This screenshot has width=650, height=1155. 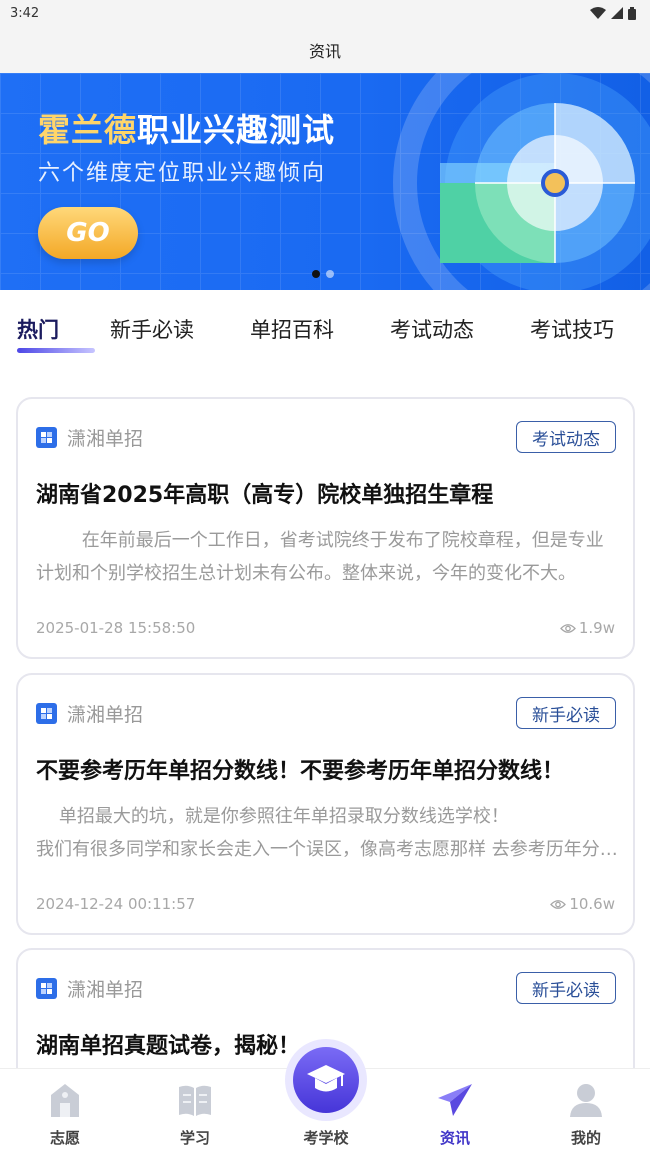 I want to click on carousel-dot, so click(x=330, y=274).